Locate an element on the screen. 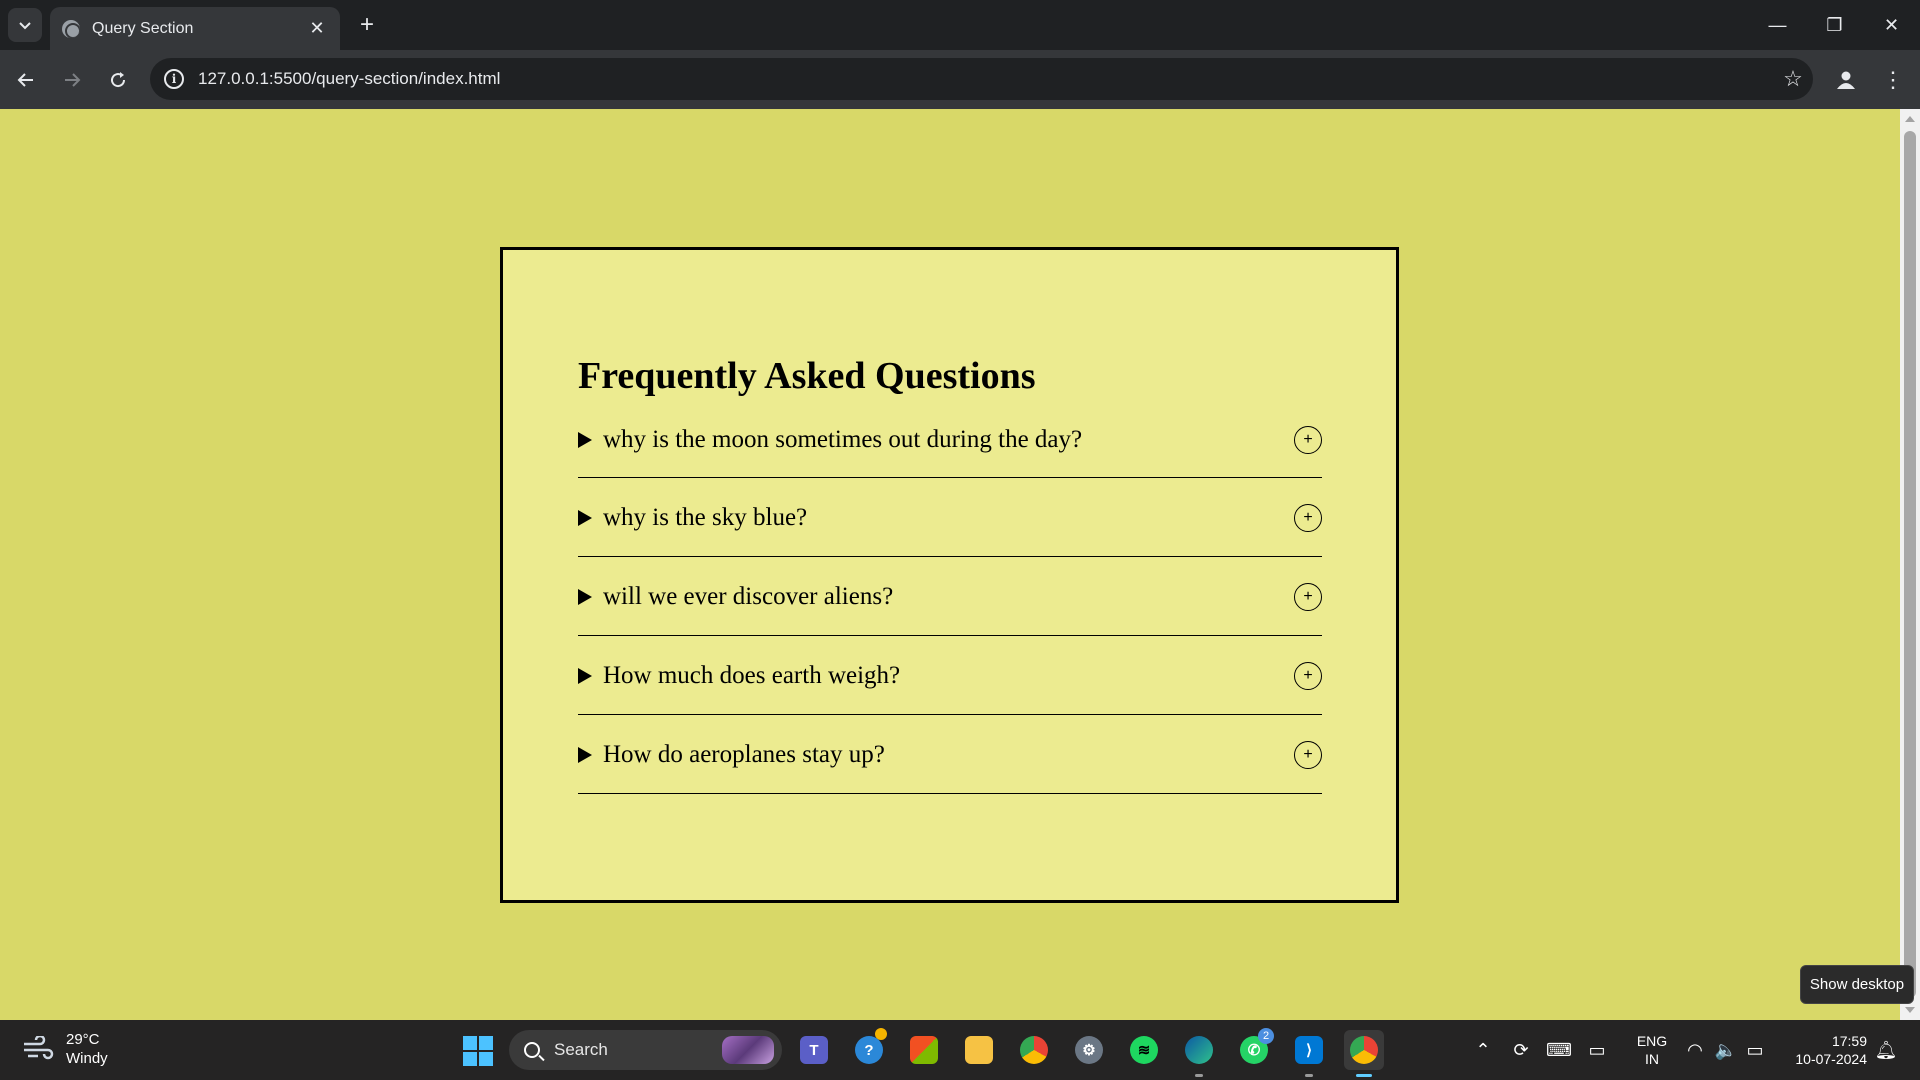 This screenshot has height=1080, width=1920. restore-button: ❐ is located at coordinates (1834, 25).